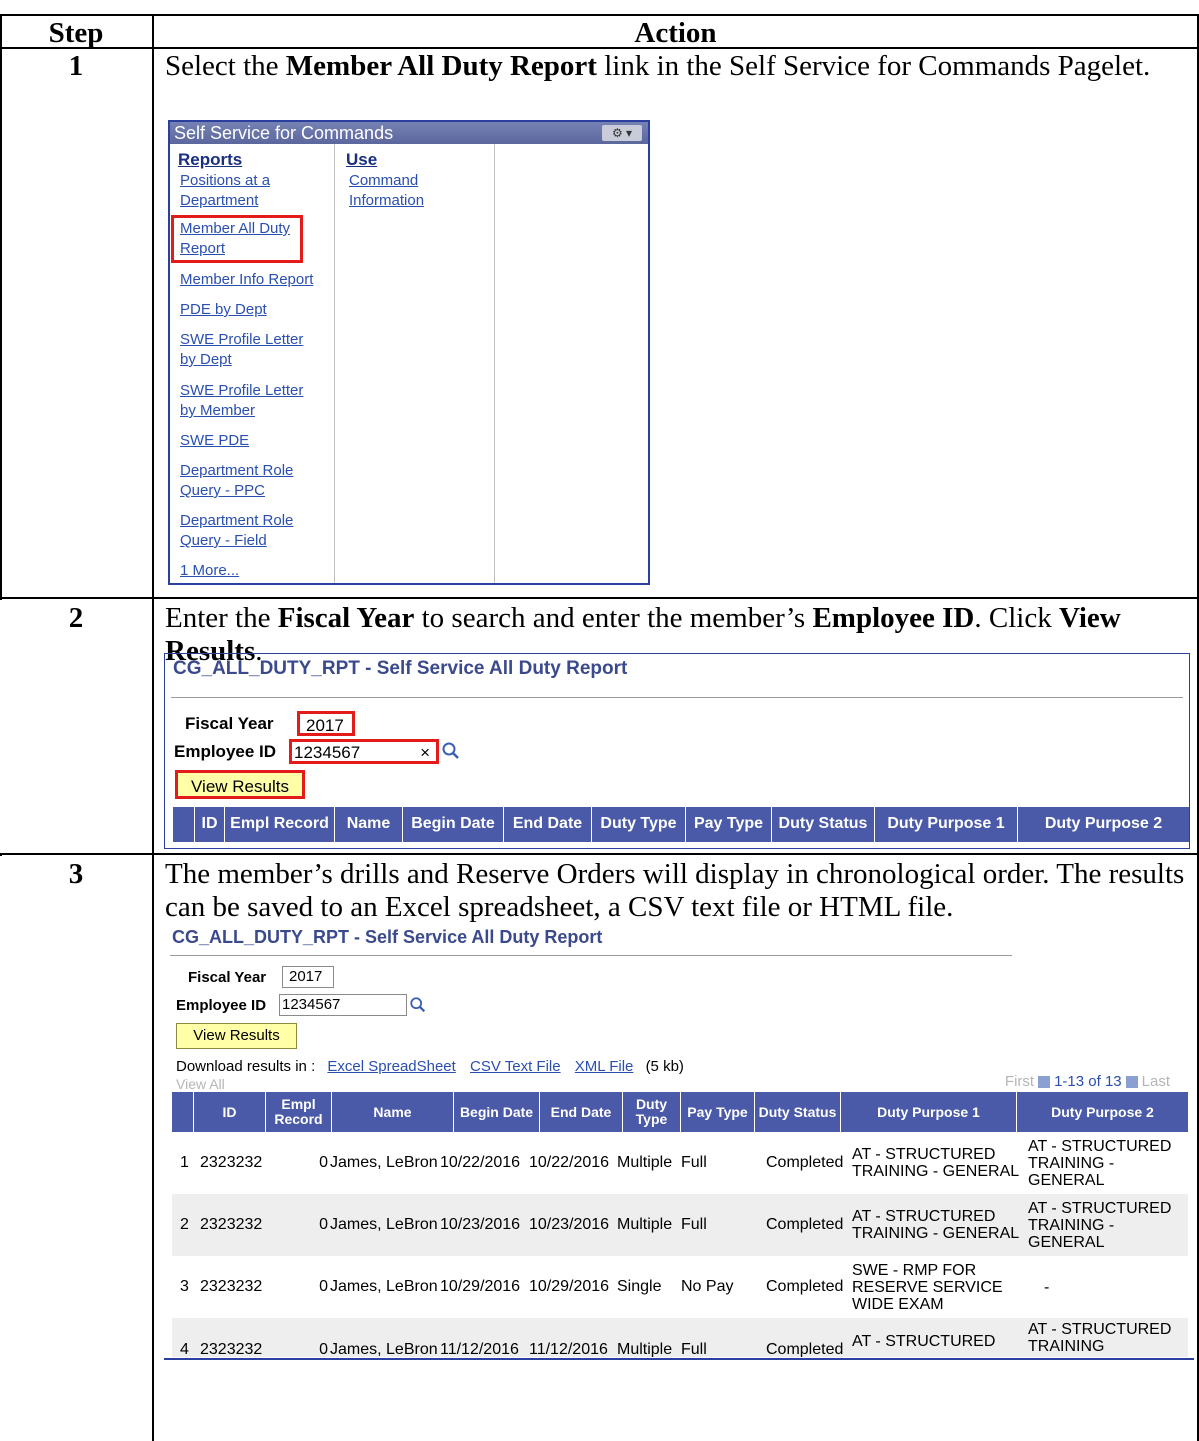 The image size is (1199, 1441). I want to click on use-heading: Use, so click(361, 160).